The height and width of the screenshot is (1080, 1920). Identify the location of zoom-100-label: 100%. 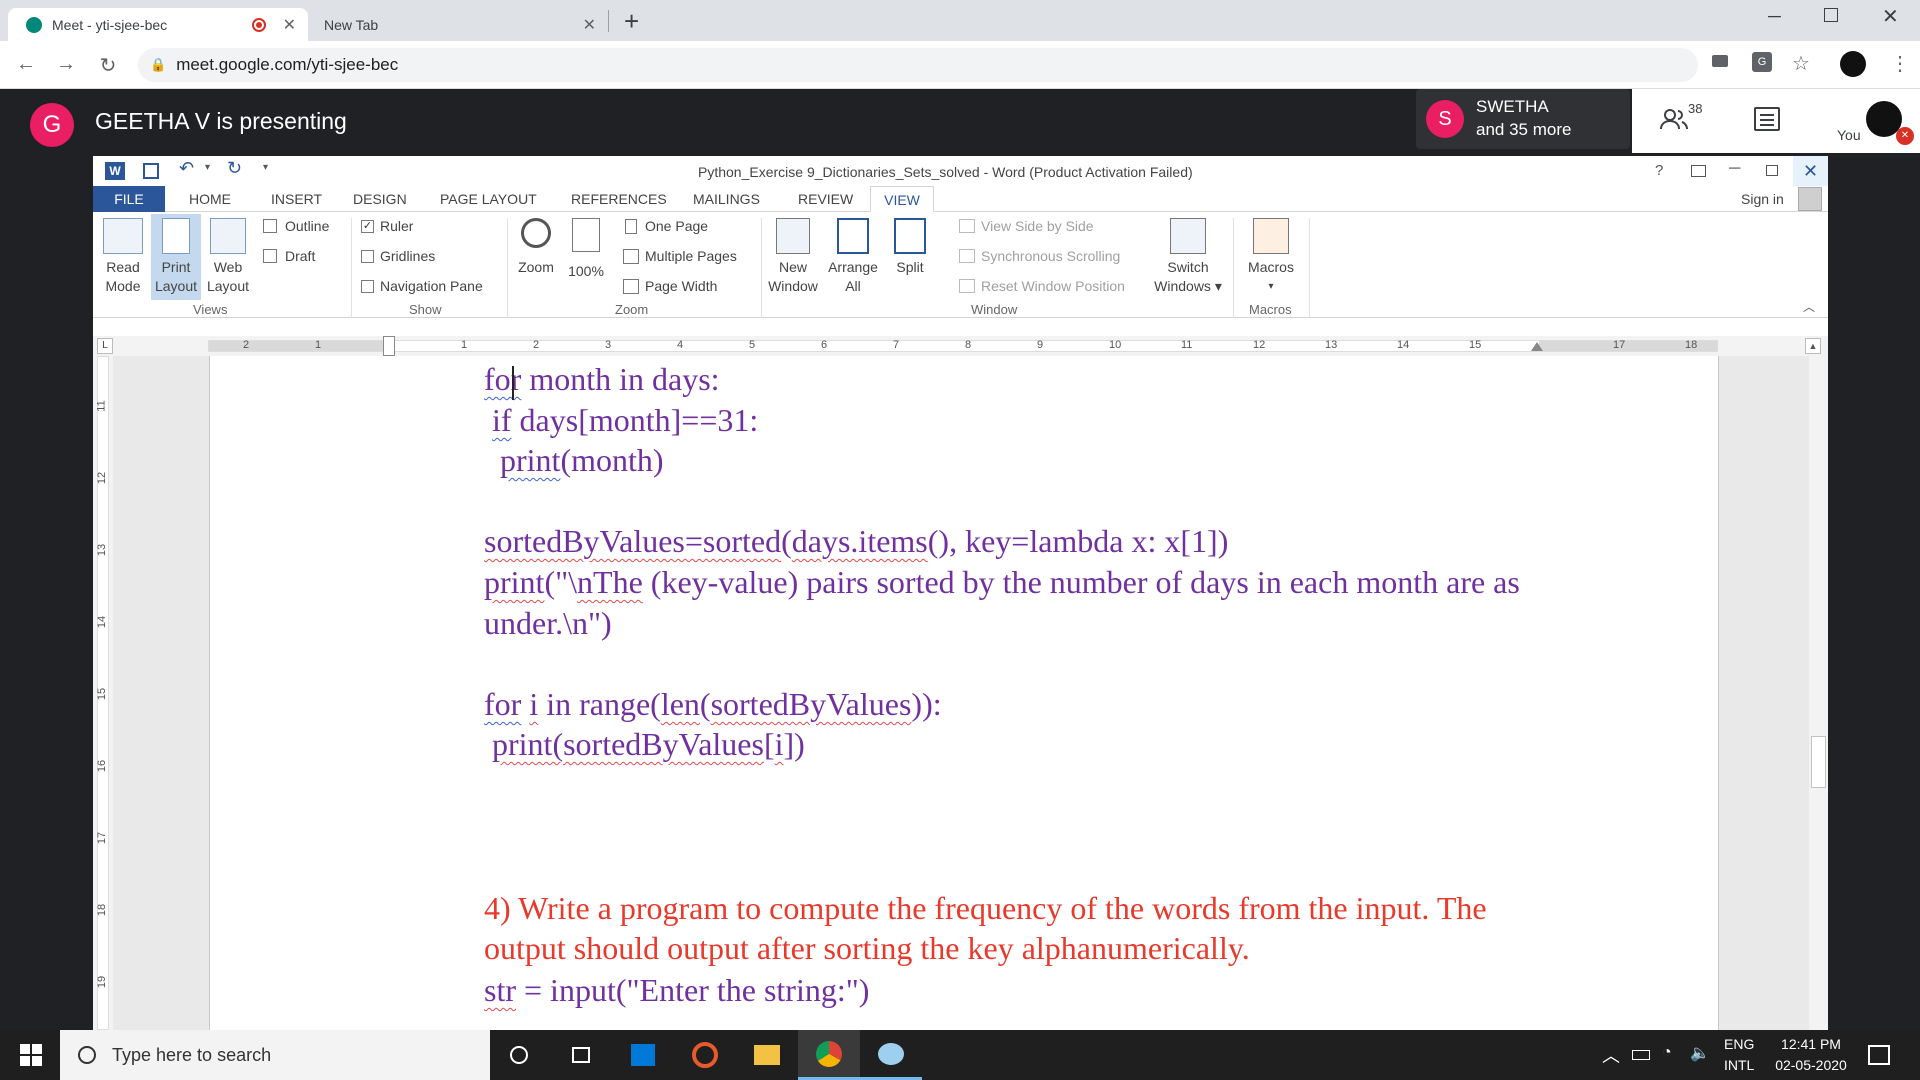
(586, 271).